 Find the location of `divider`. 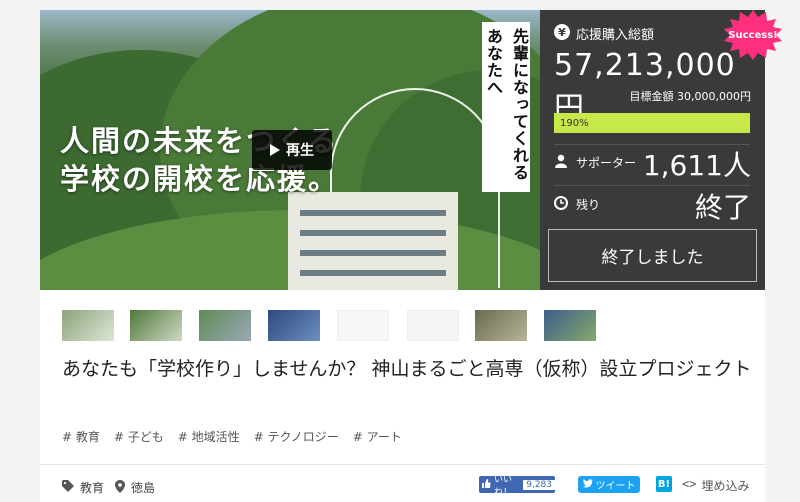

divider is located at coordinates (402, 464).